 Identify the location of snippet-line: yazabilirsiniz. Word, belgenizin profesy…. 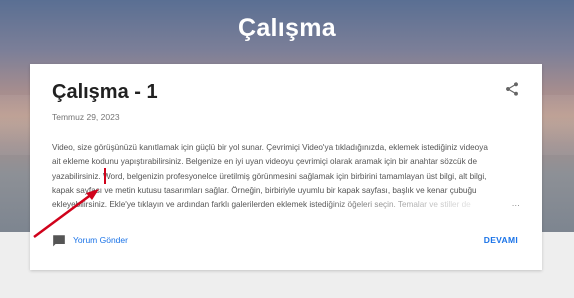
(269, 176).